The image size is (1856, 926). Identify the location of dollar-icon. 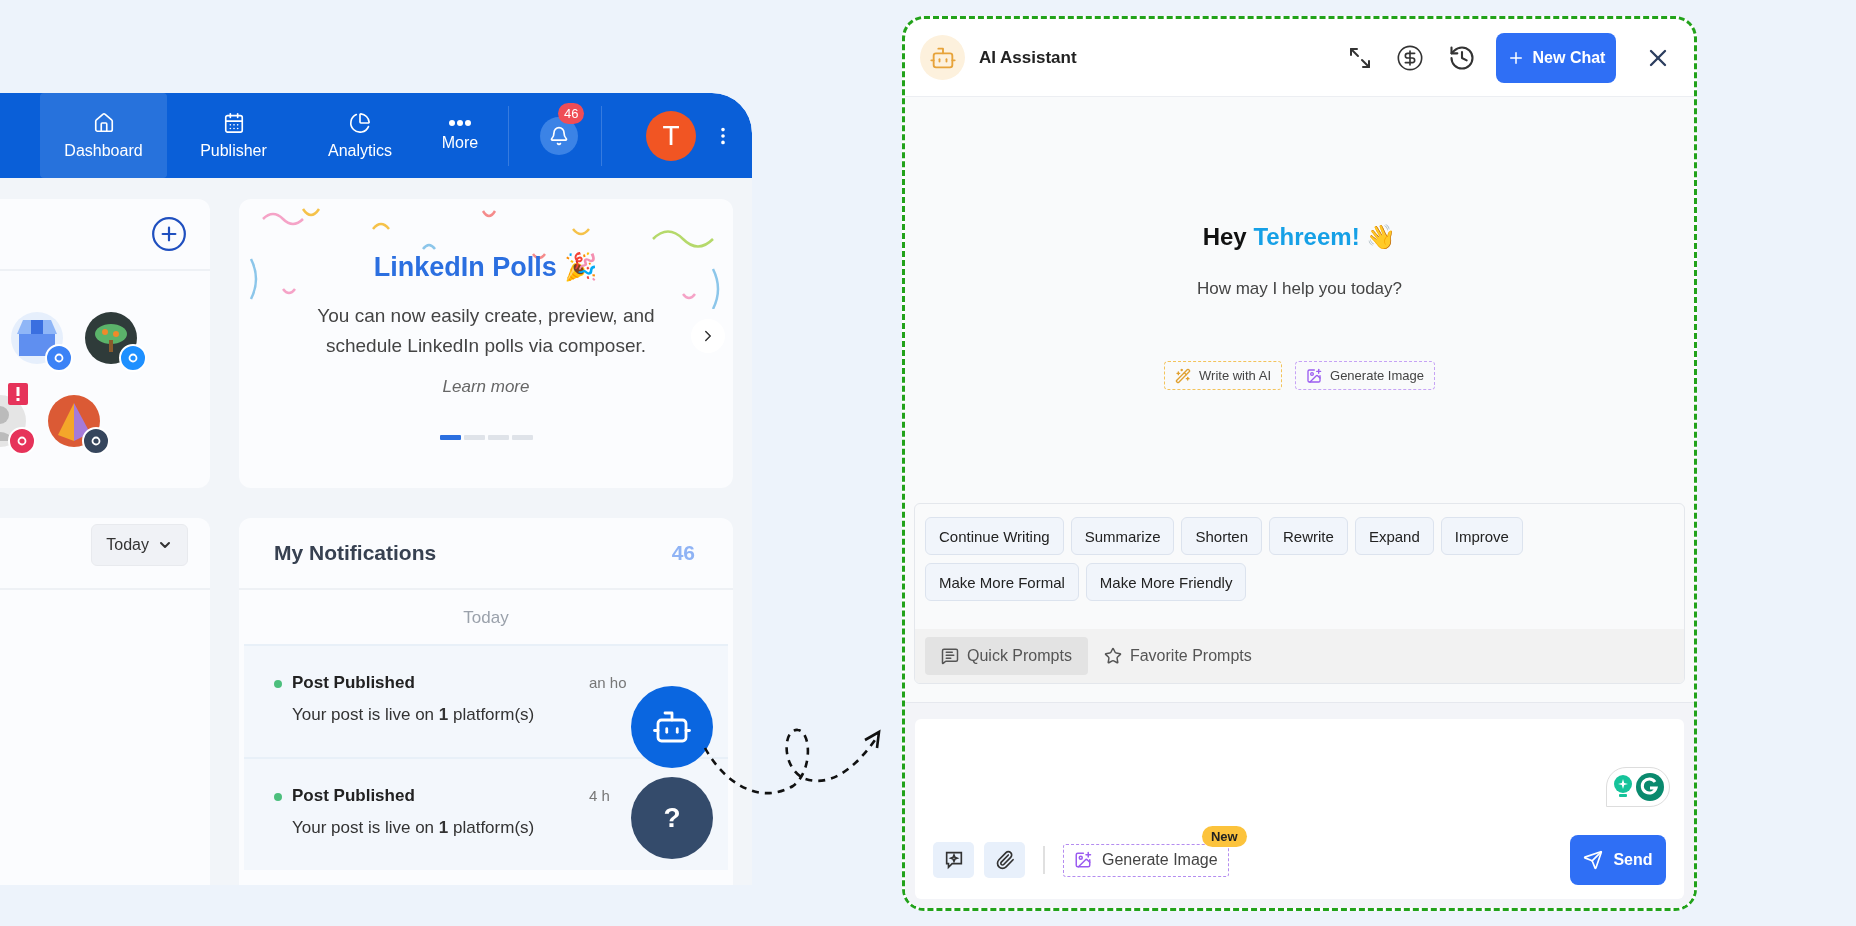
(1410, 57).